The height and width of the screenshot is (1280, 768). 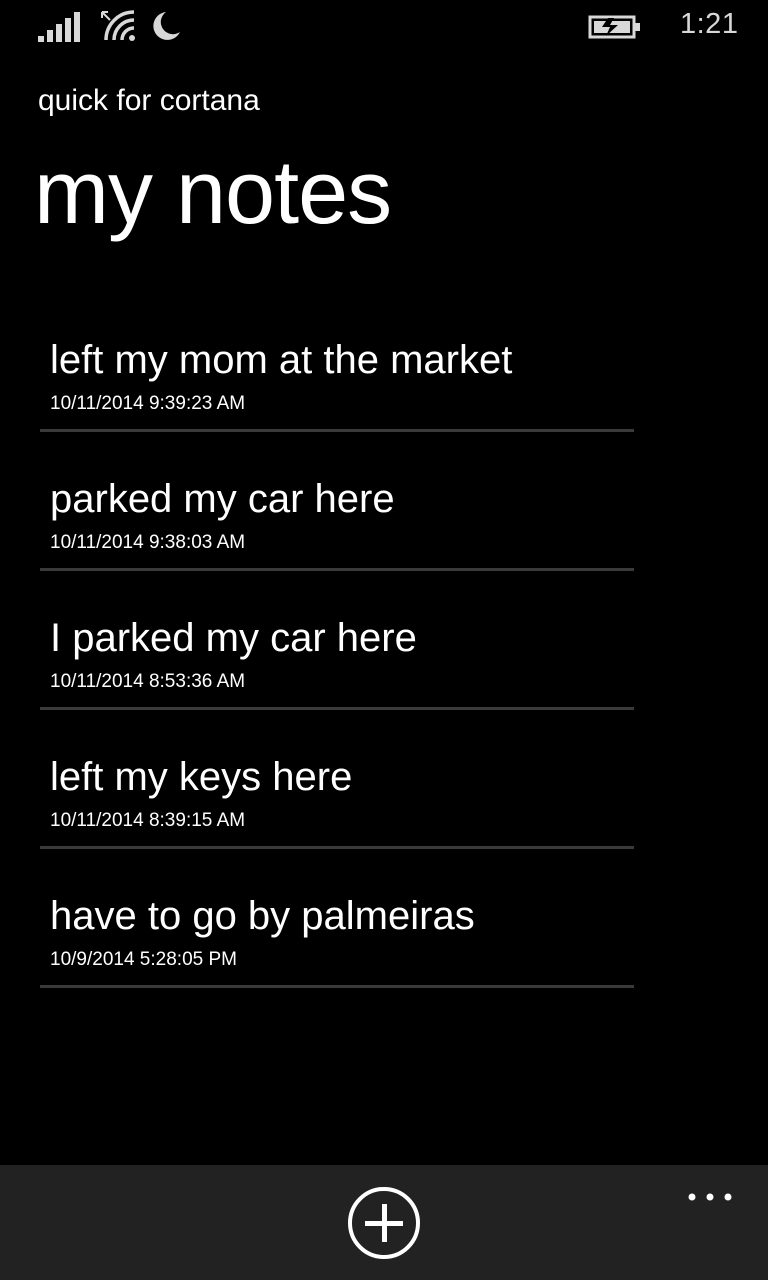 What do you see at coordinates (148, 681) in the screenshot?
I see `note-timestamp: 10/11/2014 8:53:36 AM` at bounding box center [148, 681].